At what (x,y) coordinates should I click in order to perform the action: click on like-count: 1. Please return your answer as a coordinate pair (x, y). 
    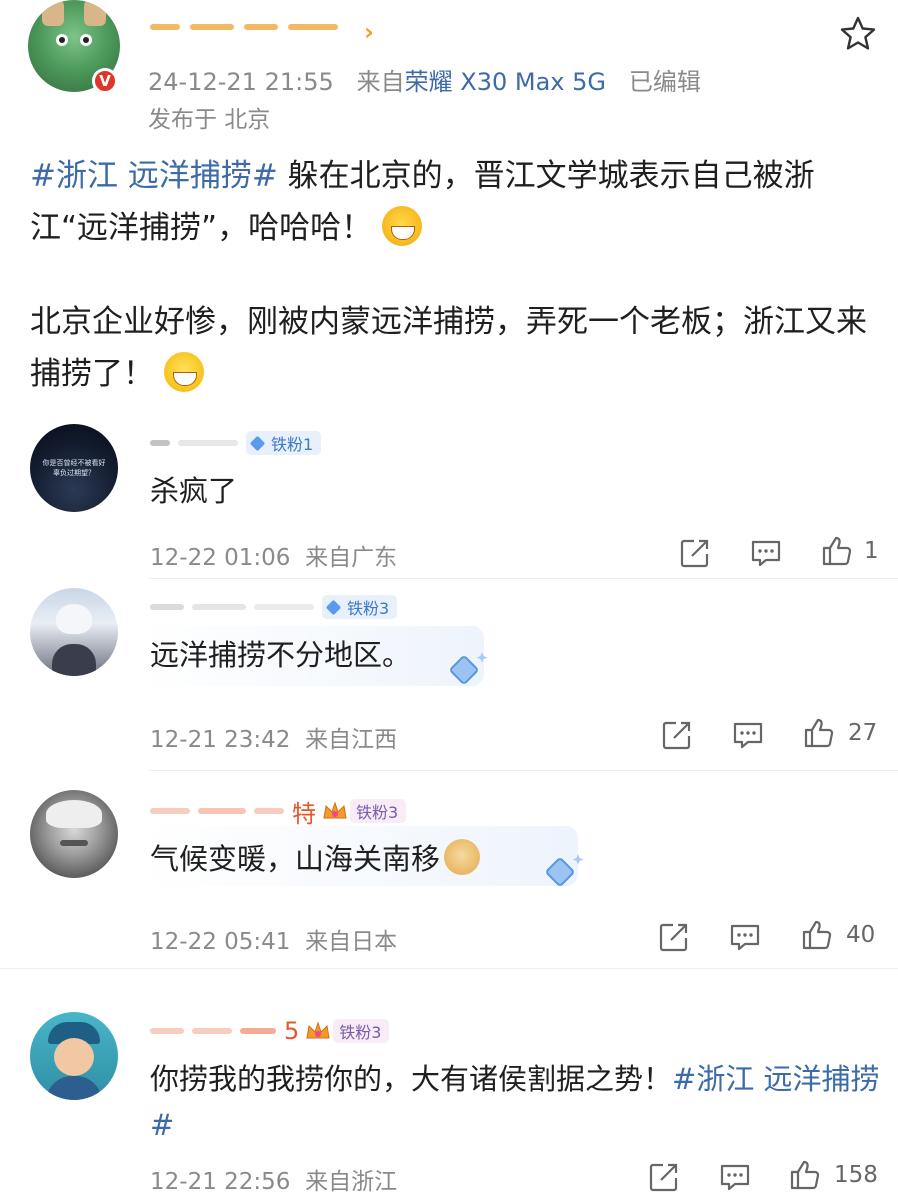
    Looking at the image, I should click on (871, 551).